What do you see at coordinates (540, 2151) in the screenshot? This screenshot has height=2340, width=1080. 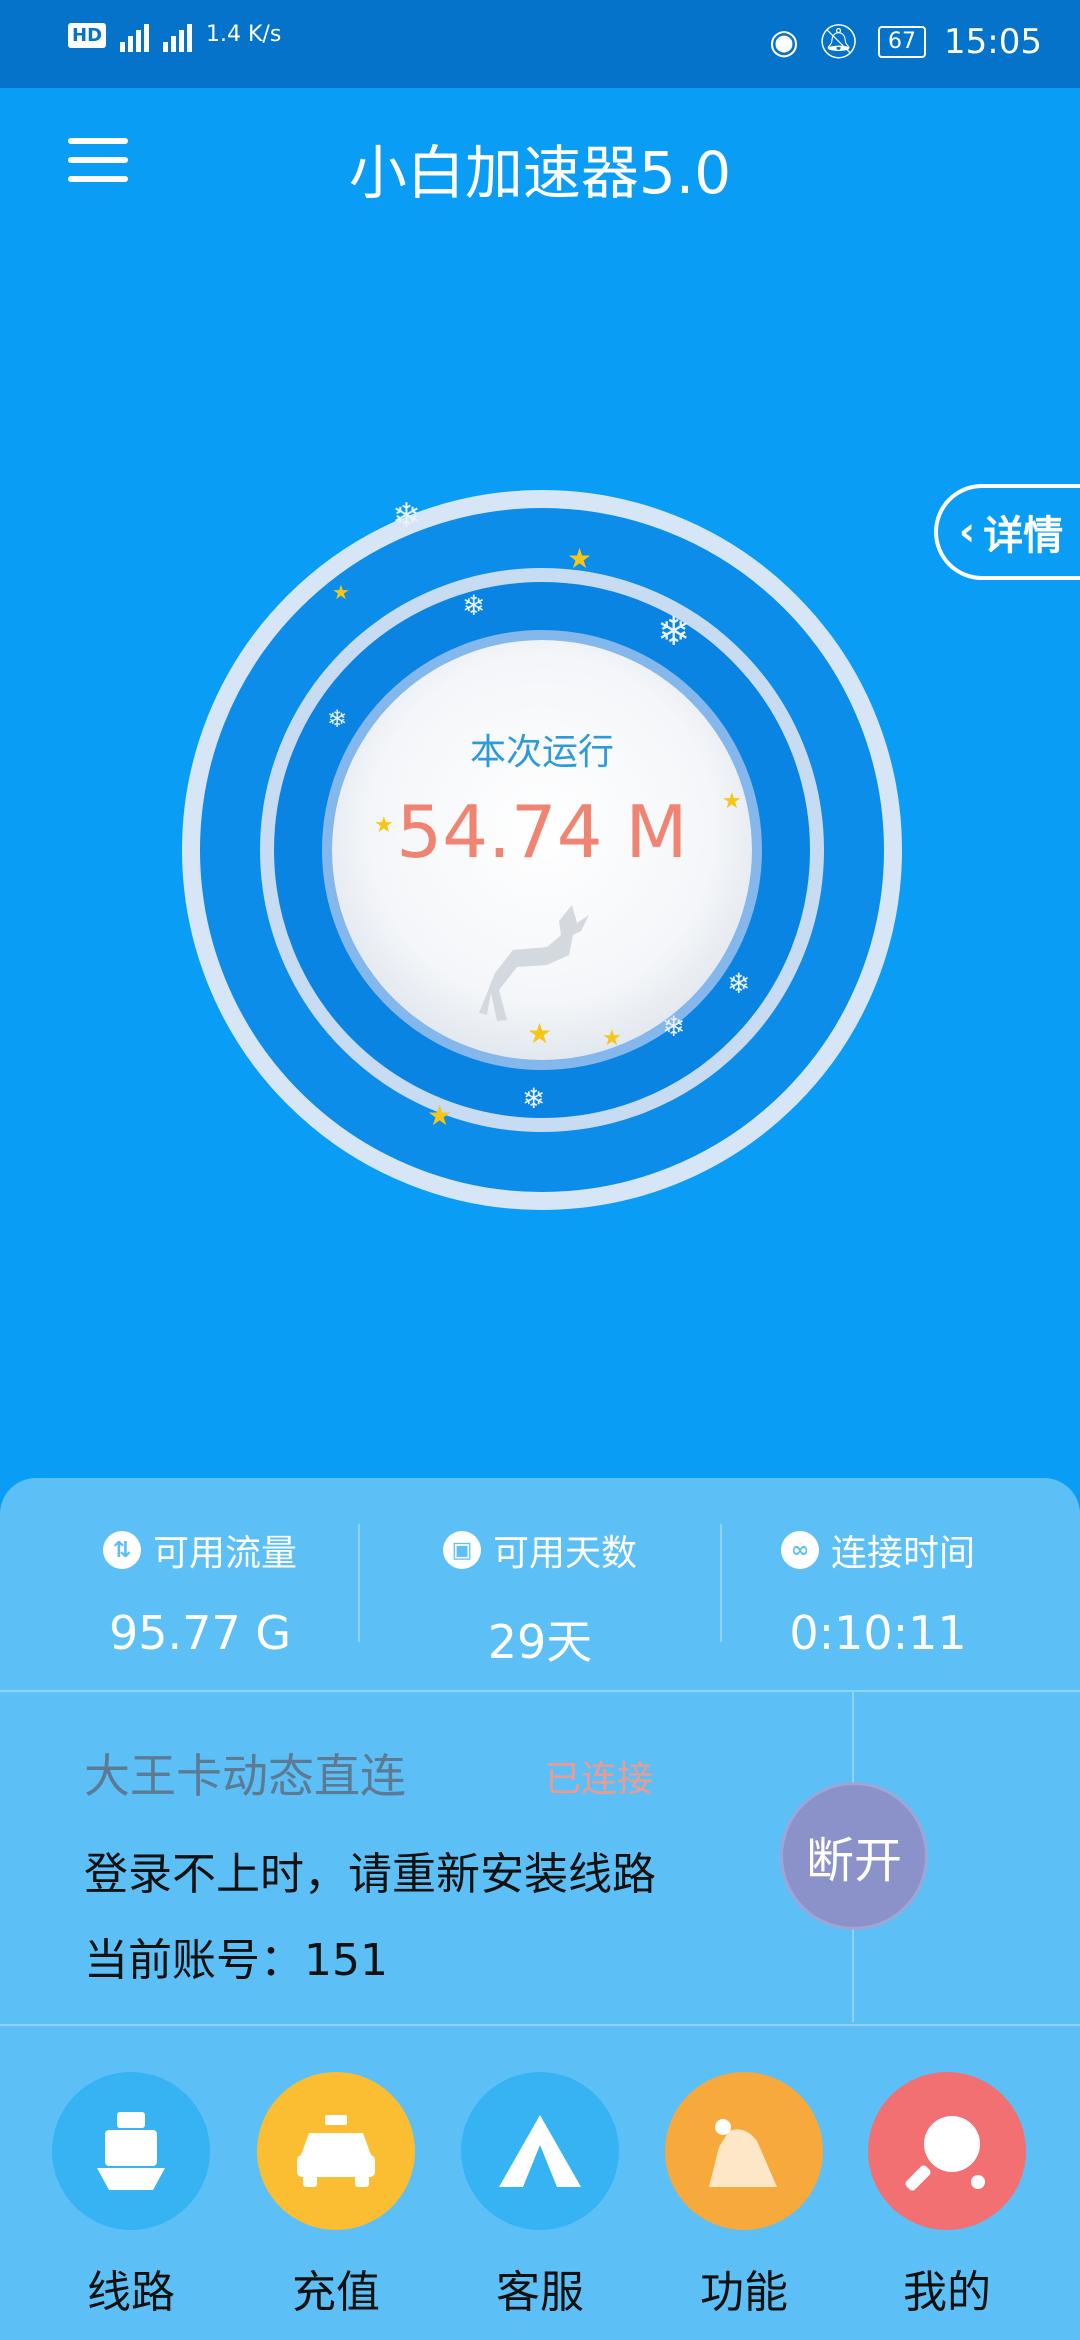 I see `tent-icon` at bounding box center [540, 2151].